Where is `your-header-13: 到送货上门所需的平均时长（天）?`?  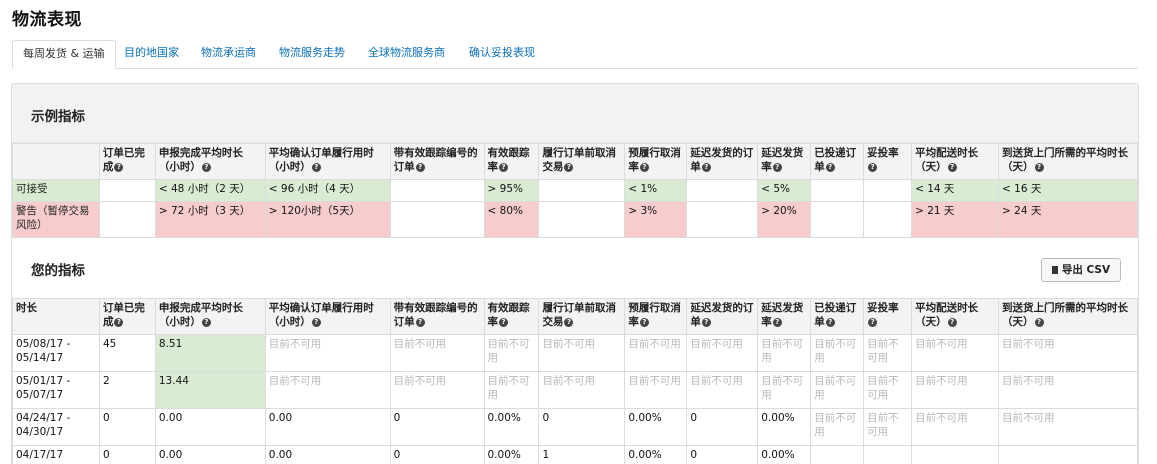
your-header-13: 到送货上门所需的平均时长（天）? is located at coordinates (1068, 317).